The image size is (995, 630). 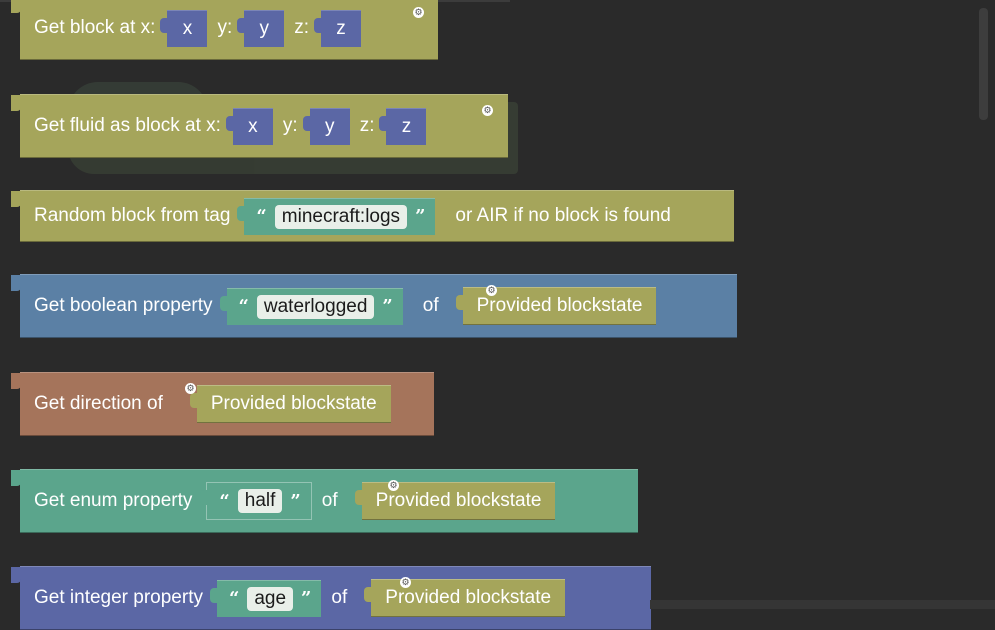 What do you see at coordinates (983, 64) in the screenshot?
I see `vertical-scrollbar` at bounding box center [983, 64].